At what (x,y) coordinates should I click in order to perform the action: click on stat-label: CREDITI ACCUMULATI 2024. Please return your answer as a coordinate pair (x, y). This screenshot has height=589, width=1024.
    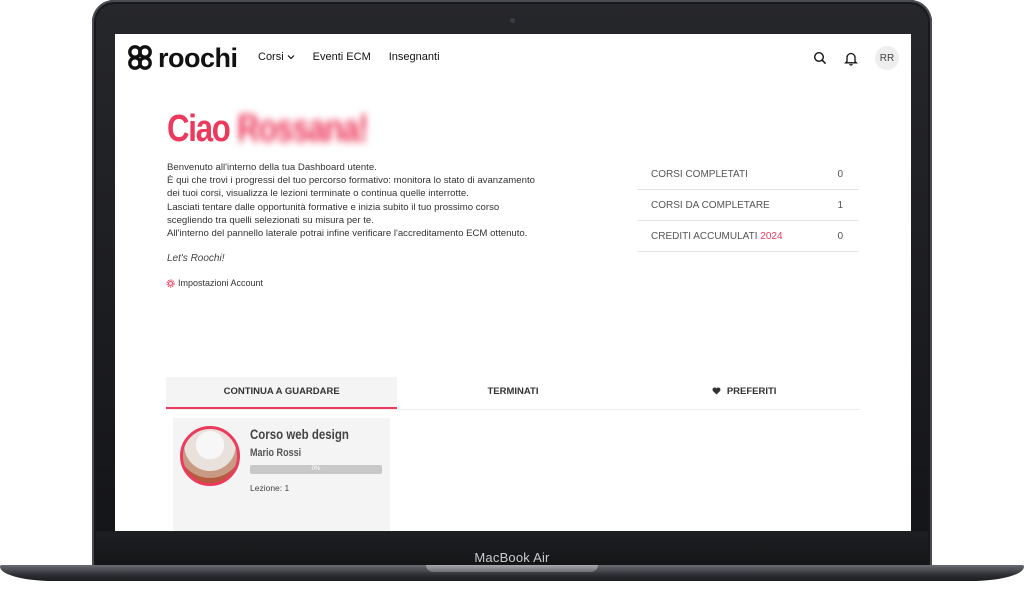
    Looking at the image, I should click on (717, 236).